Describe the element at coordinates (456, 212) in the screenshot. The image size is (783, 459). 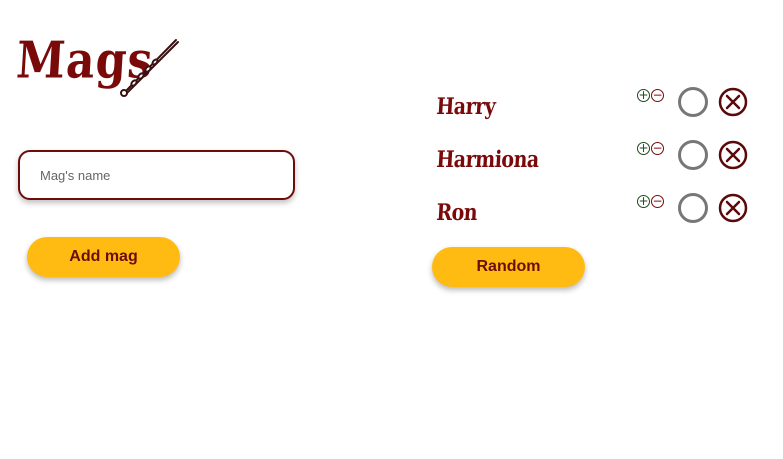
I see `mag-name: Ron` at that location.